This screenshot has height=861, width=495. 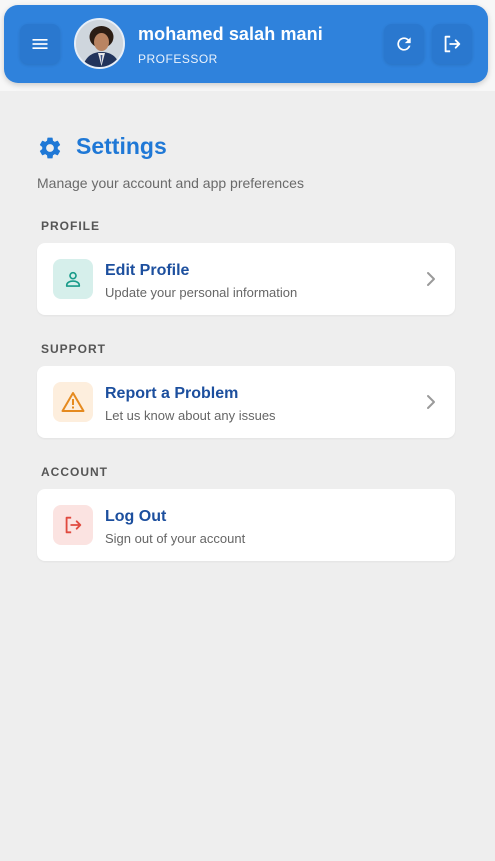 I want to click on avatar, so click(x=99, y=43).